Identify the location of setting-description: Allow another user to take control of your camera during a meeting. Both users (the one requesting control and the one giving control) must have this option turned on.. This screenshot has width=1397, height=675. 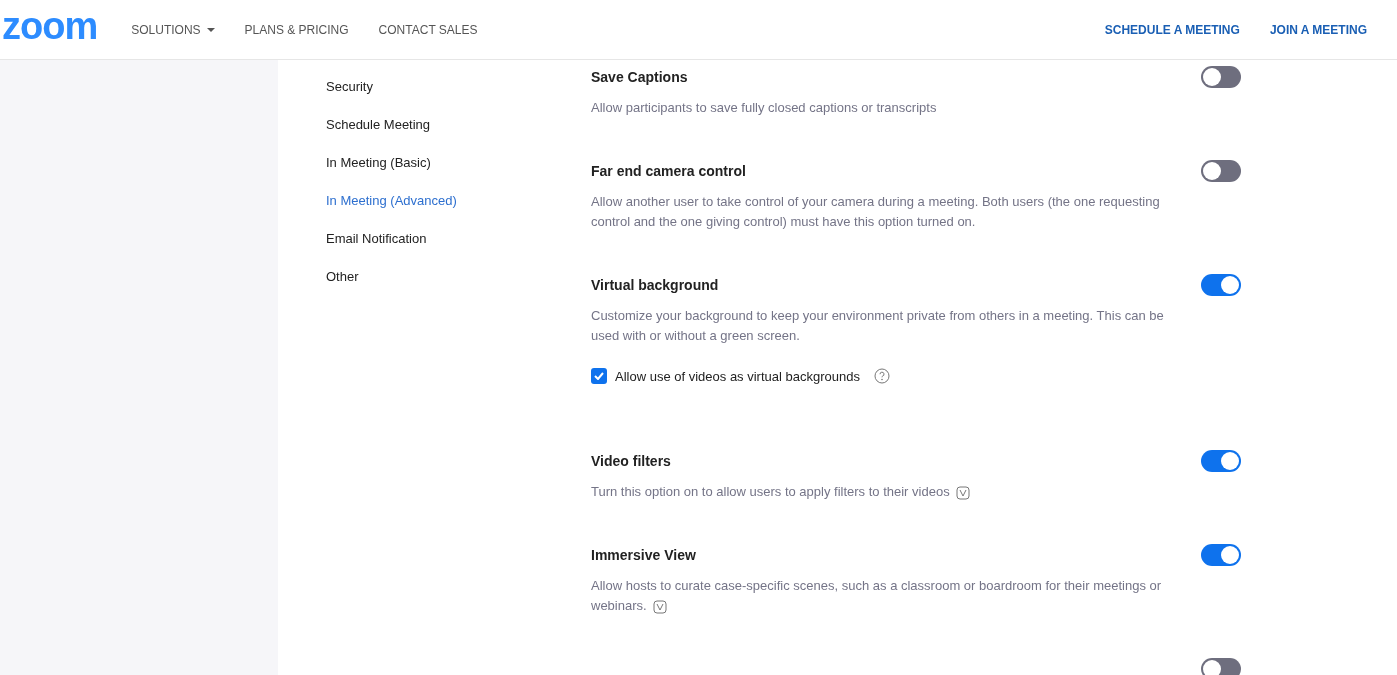
(876, 212).